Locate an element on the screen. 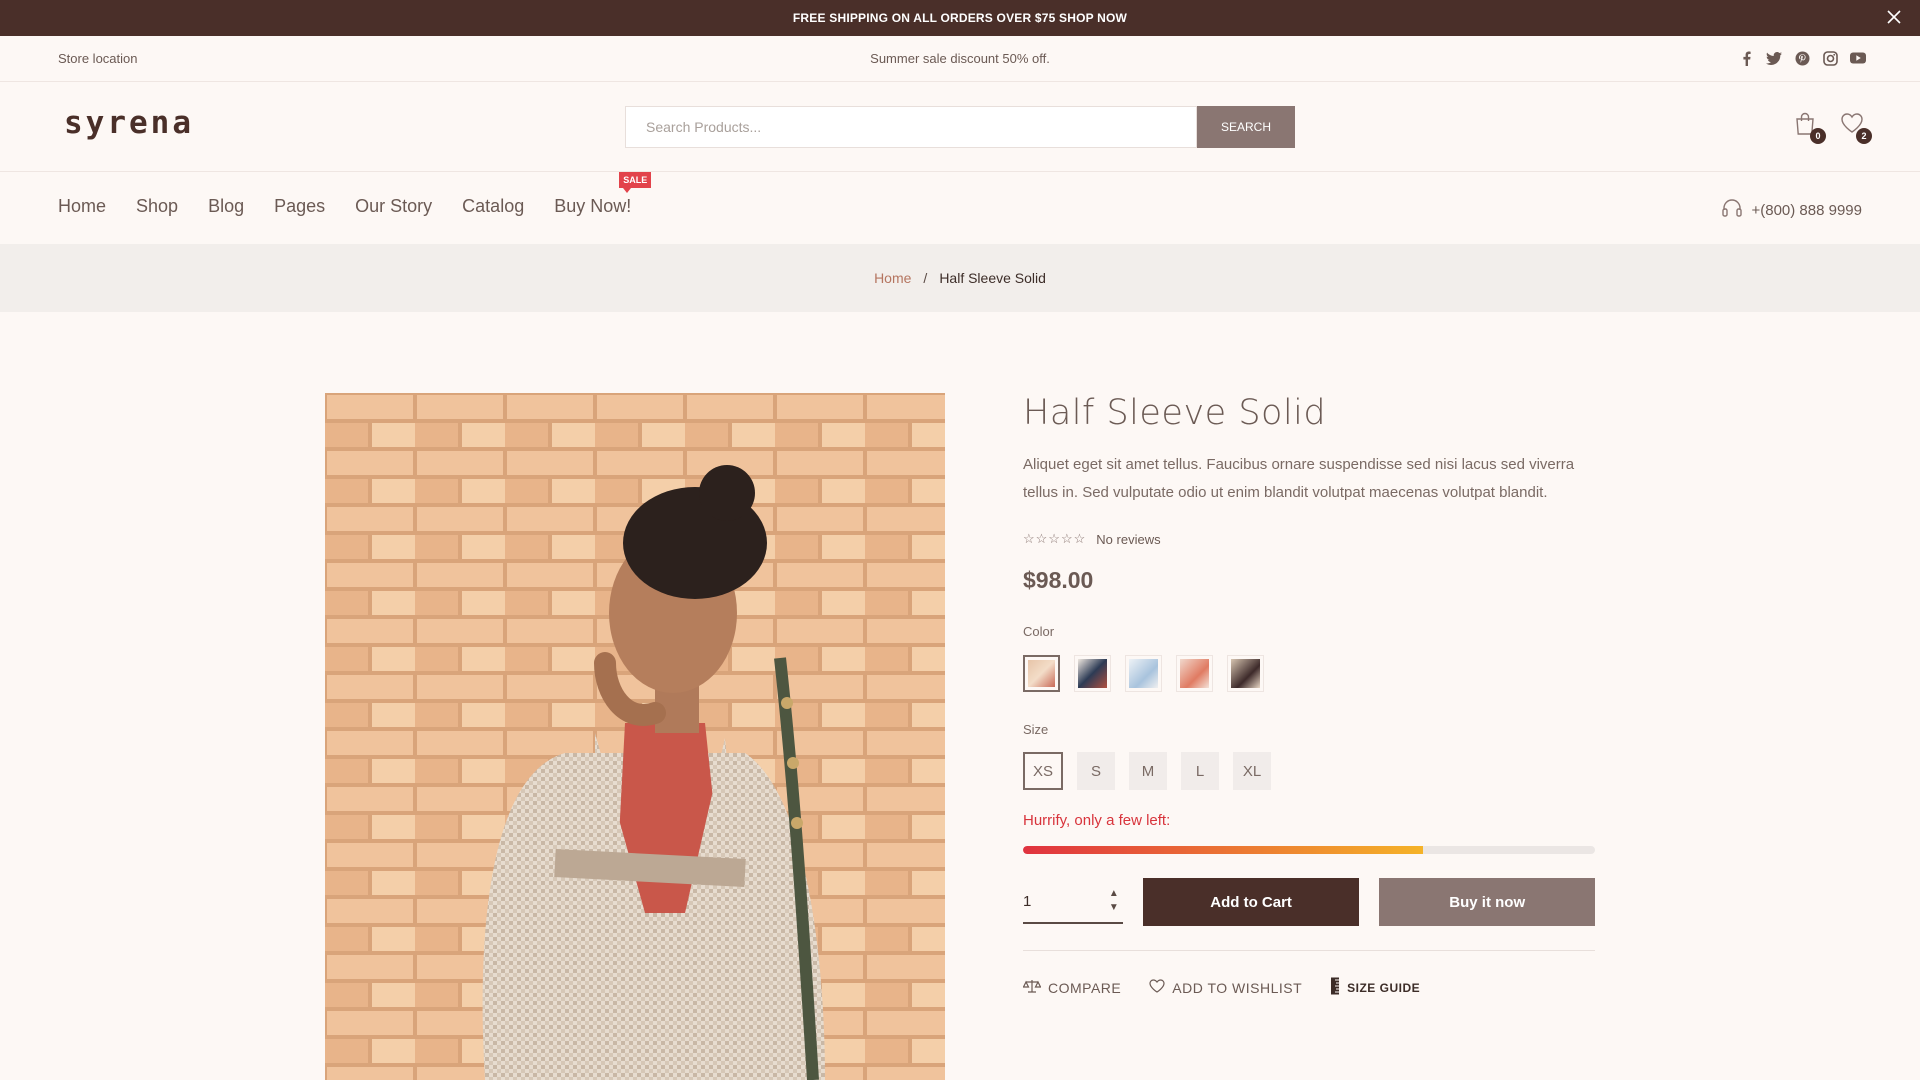 This screenshot has width=1920, height=1080. compare-label: COMPARE is located at coordinates (1085, 987).